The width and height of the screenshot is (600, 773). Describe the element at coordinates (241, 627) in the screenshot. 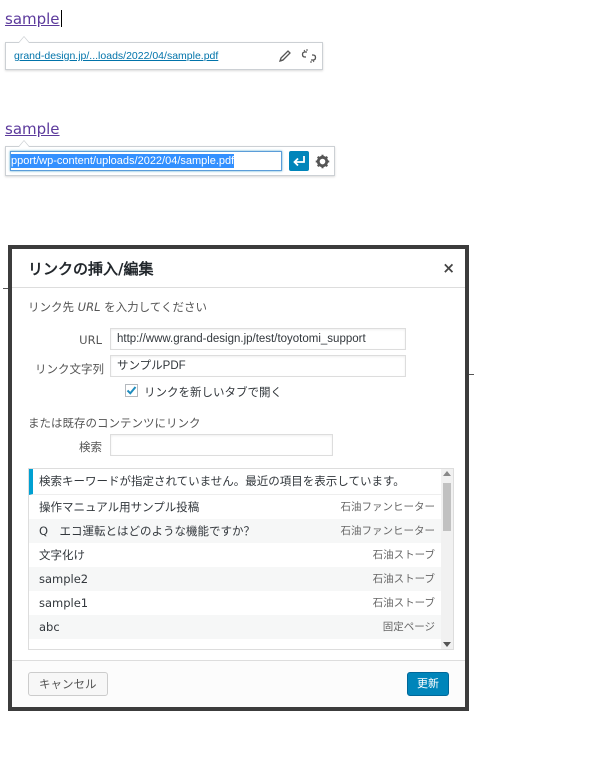

I see `list-item: abc 固定ページ` at that location.